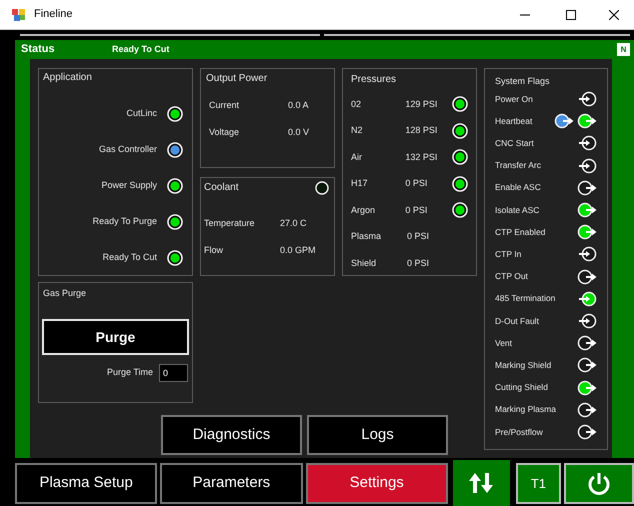 The height and width of the screenshot is (506, 634). I want to click on panel-title: Output Power, so click(237, 79).